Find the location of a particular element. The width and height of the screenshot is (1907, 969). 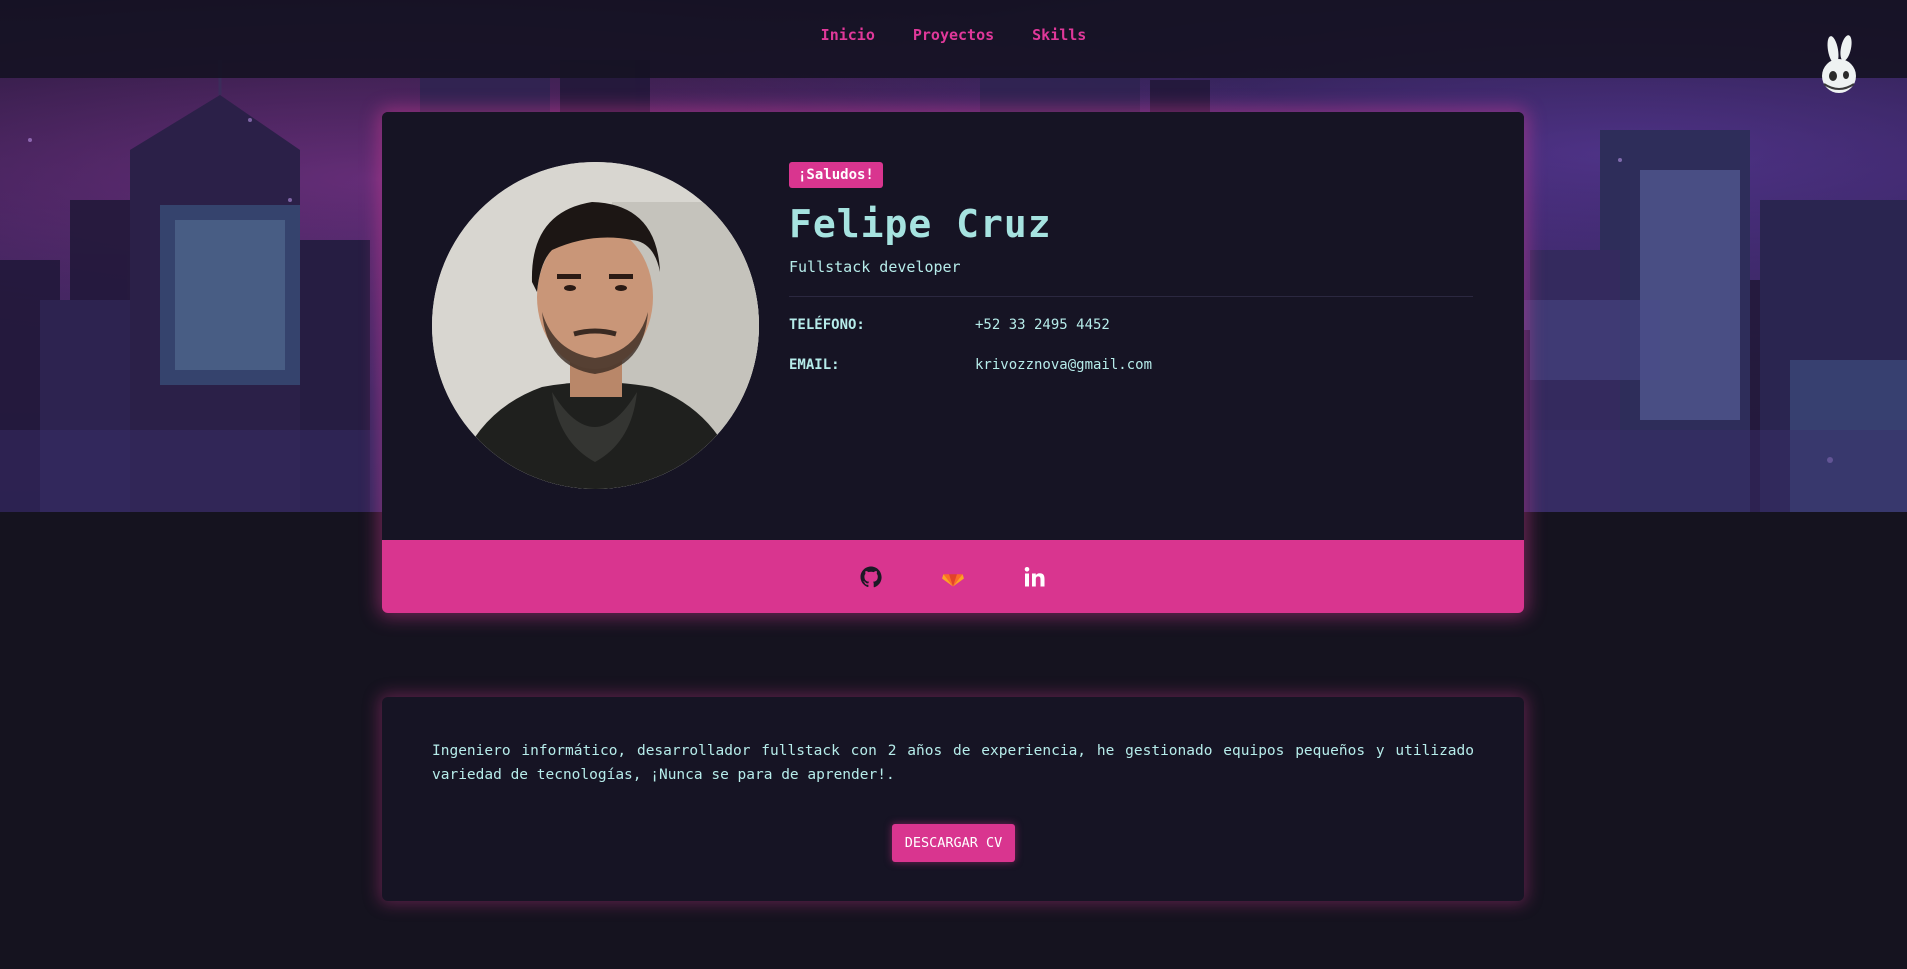

profile-role: Fullstack developer is located at coordinates (875, 267).